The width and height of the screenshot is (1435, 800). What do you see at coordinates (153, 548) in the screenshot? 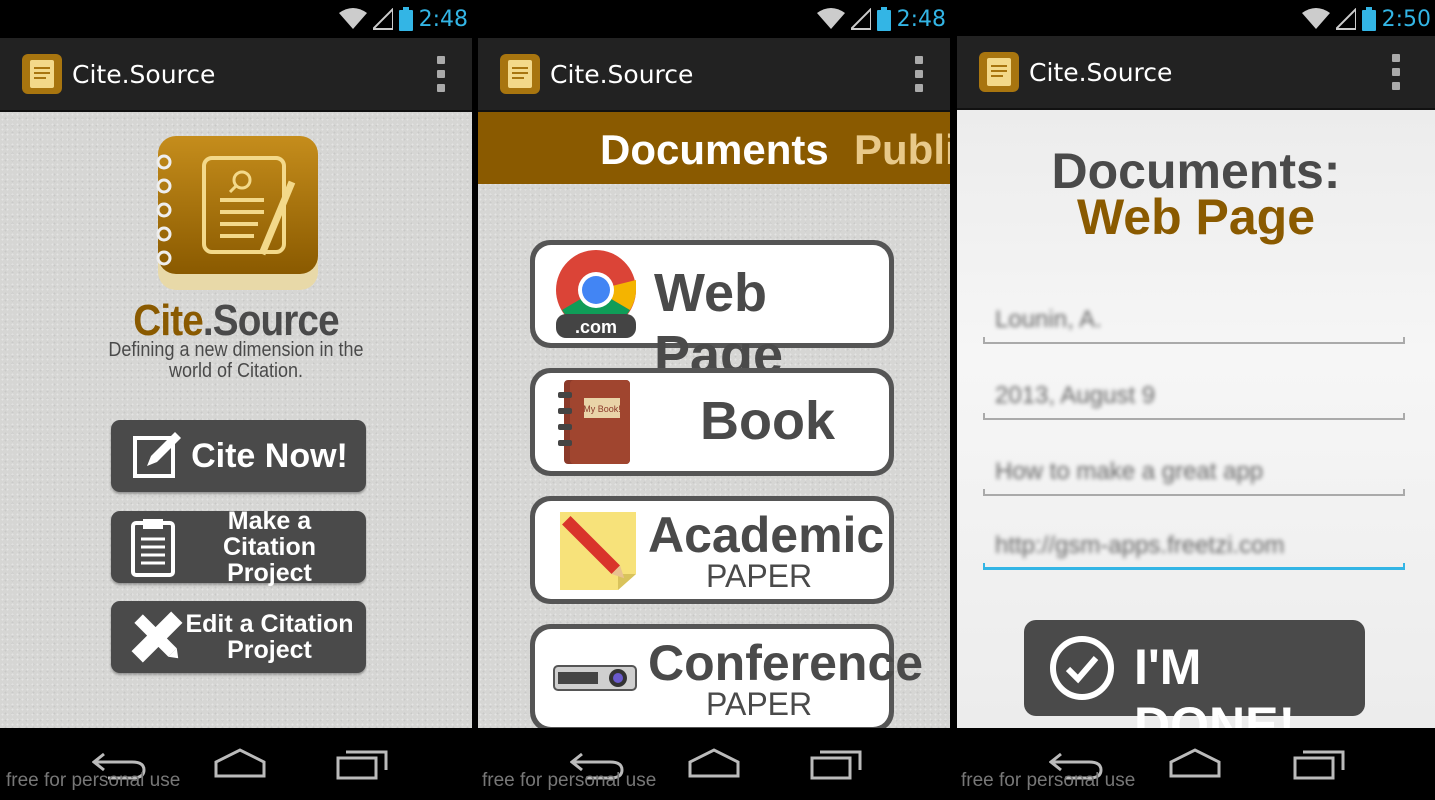
I see `clipboard-icon` at bounding box center [153, 548].